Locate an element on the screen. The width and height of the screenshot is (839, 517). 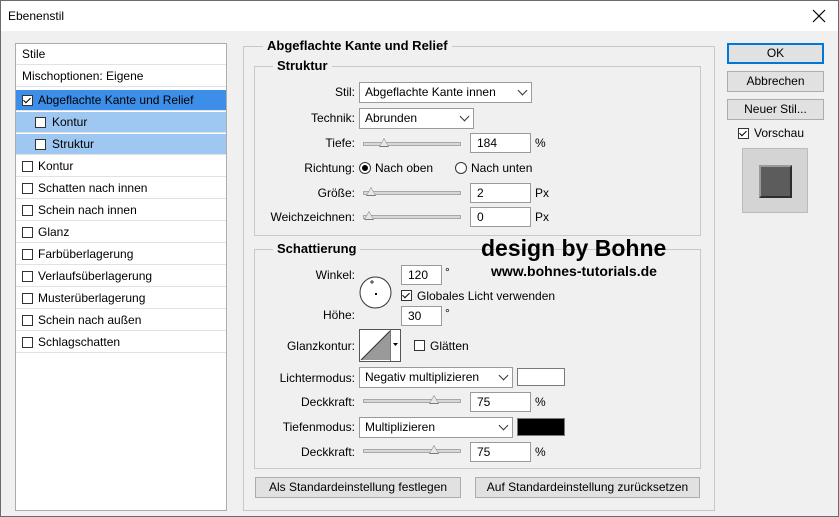
style-item-outer-glow: Schein nach außen is located at coordinates (121, 320).